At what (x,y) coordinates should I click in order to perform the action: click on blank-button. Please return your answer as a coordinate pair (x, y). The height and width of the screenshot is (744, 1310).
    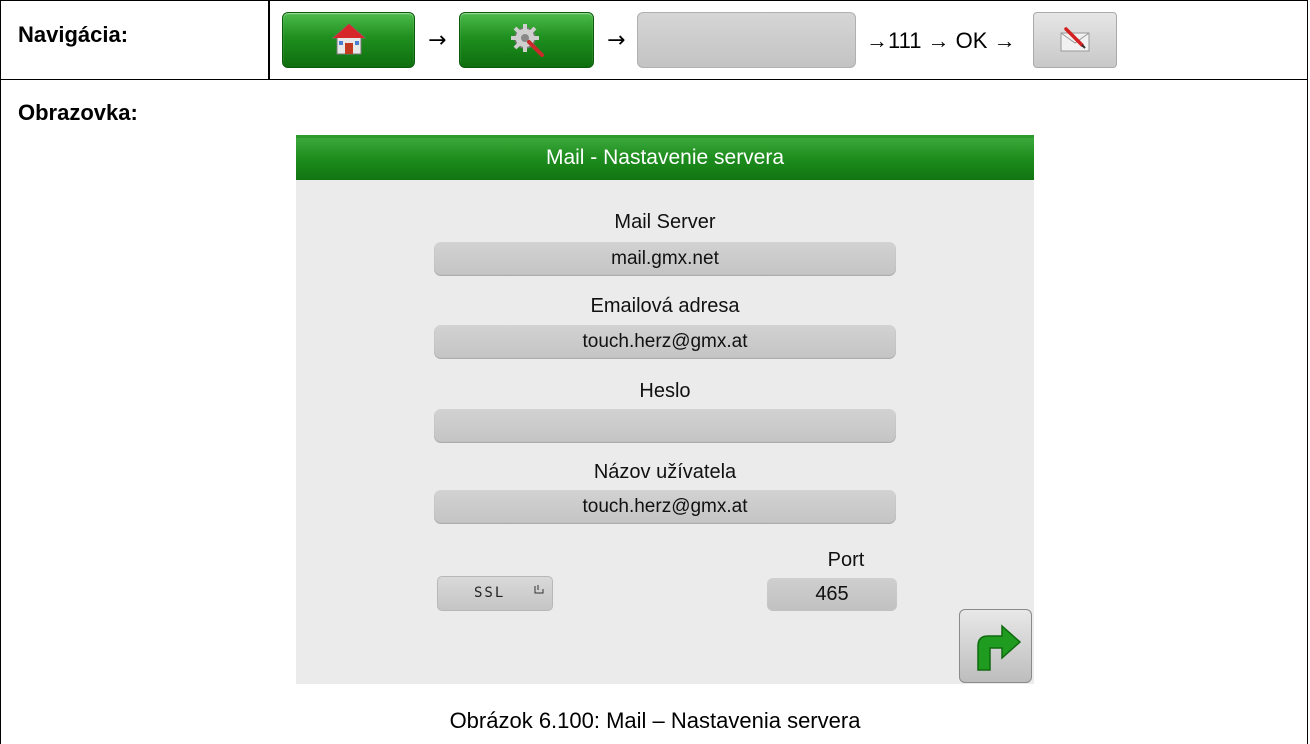
    Looking at the image, I should click on (746, 40).